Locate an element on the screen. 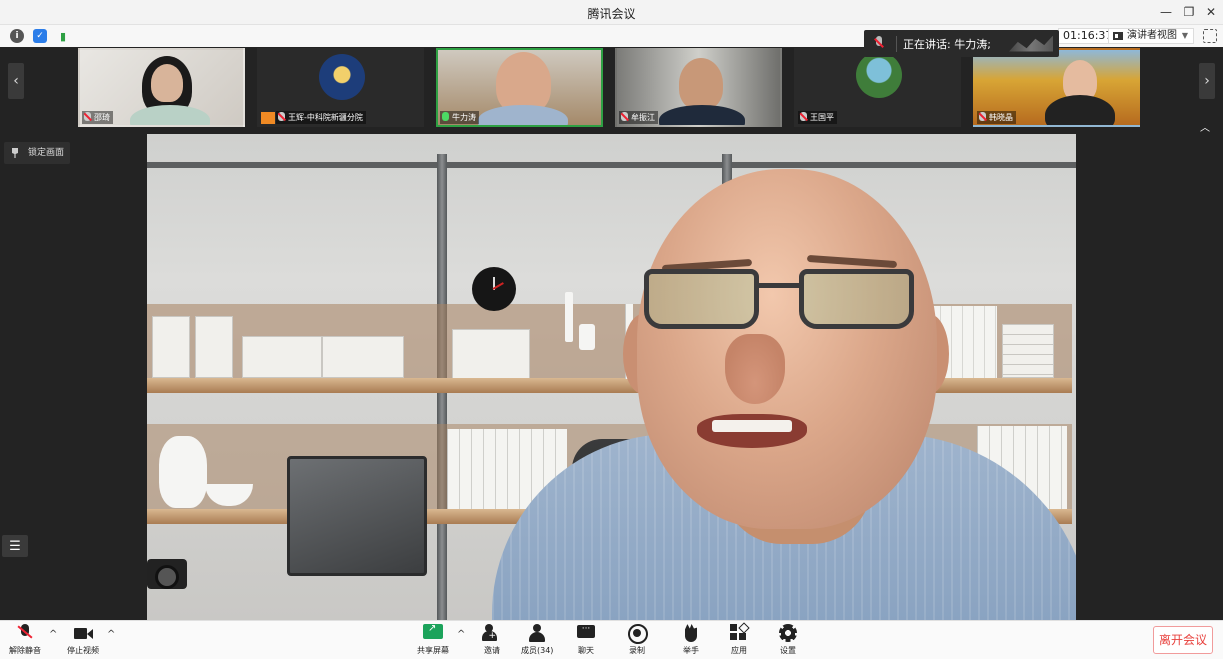  share-screen-icon is located at coordinates (433, 632).